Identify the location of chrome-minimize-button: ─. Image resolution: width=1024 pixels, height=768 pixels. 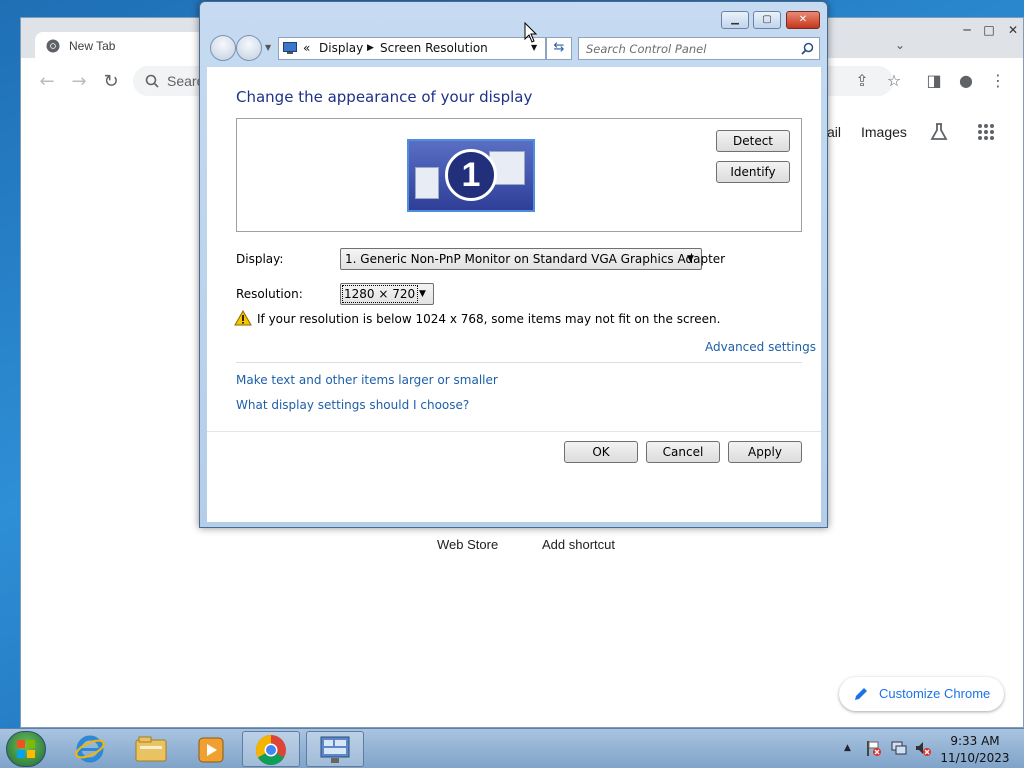
(967, 30).